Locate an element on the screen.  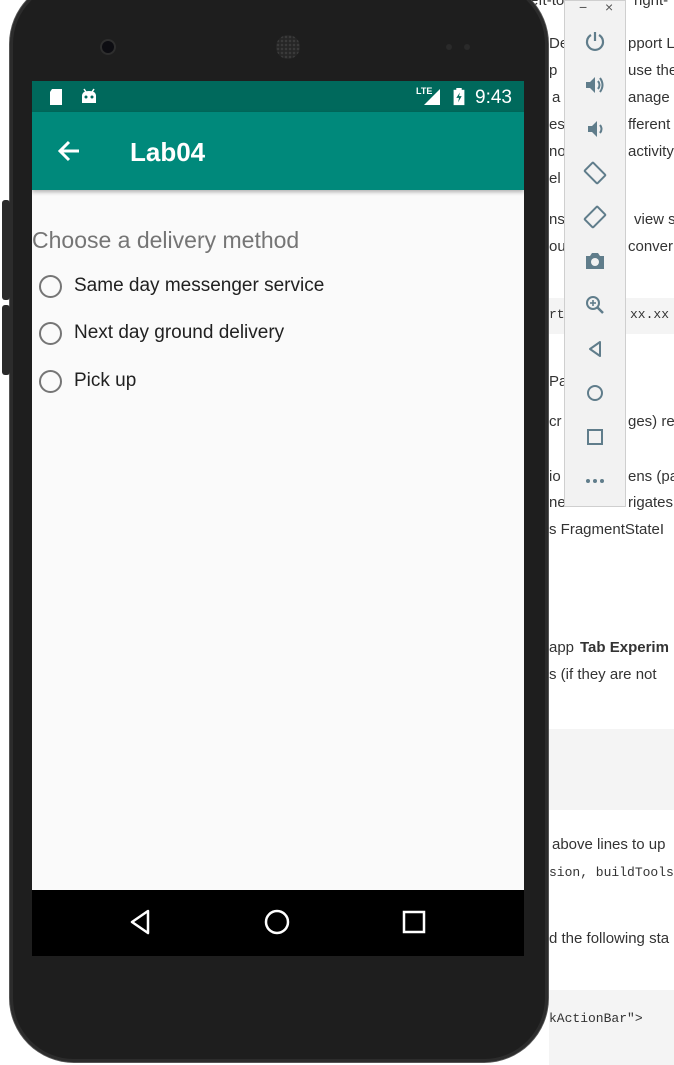
radio-next-day: Next day ground delivery is located at coordinates (161, 333).